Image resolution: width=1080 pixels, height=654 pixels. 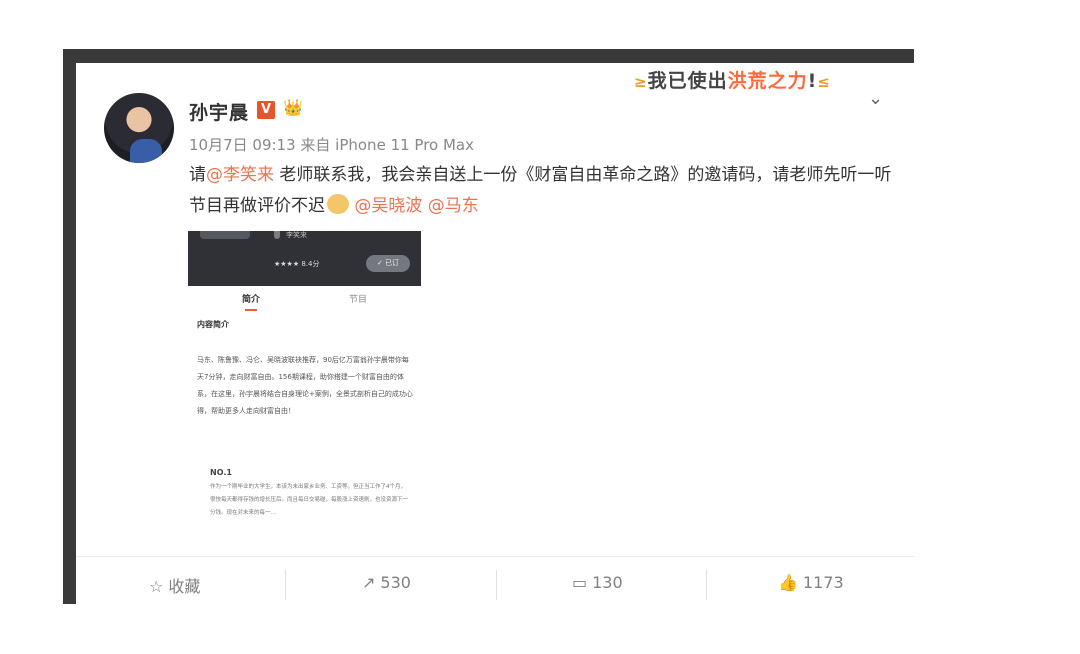 I want to click on like-button: 👍 1173, so click(x=811, y=582).